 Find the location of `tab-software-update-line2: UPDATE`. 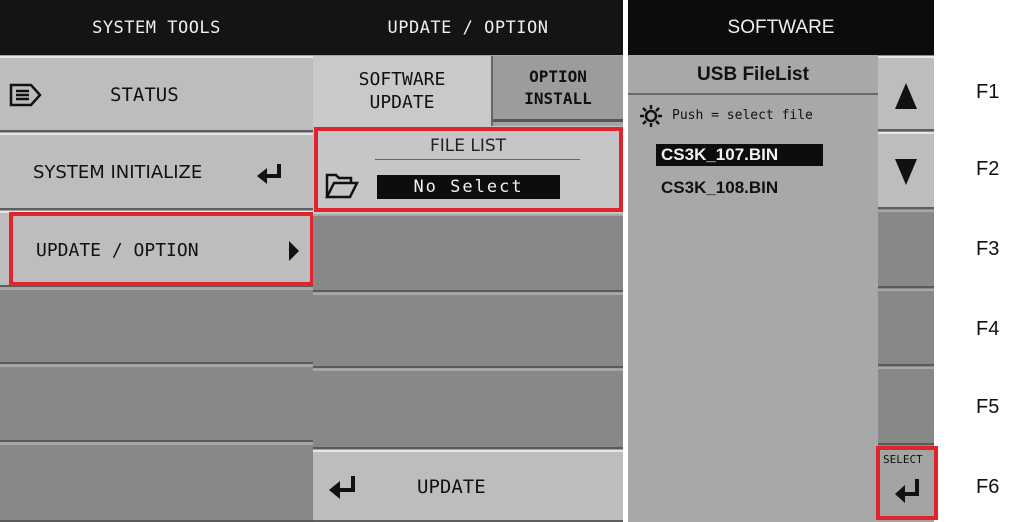

tab-software-update-line2: UPDATE is located at coordinates (402, 102).